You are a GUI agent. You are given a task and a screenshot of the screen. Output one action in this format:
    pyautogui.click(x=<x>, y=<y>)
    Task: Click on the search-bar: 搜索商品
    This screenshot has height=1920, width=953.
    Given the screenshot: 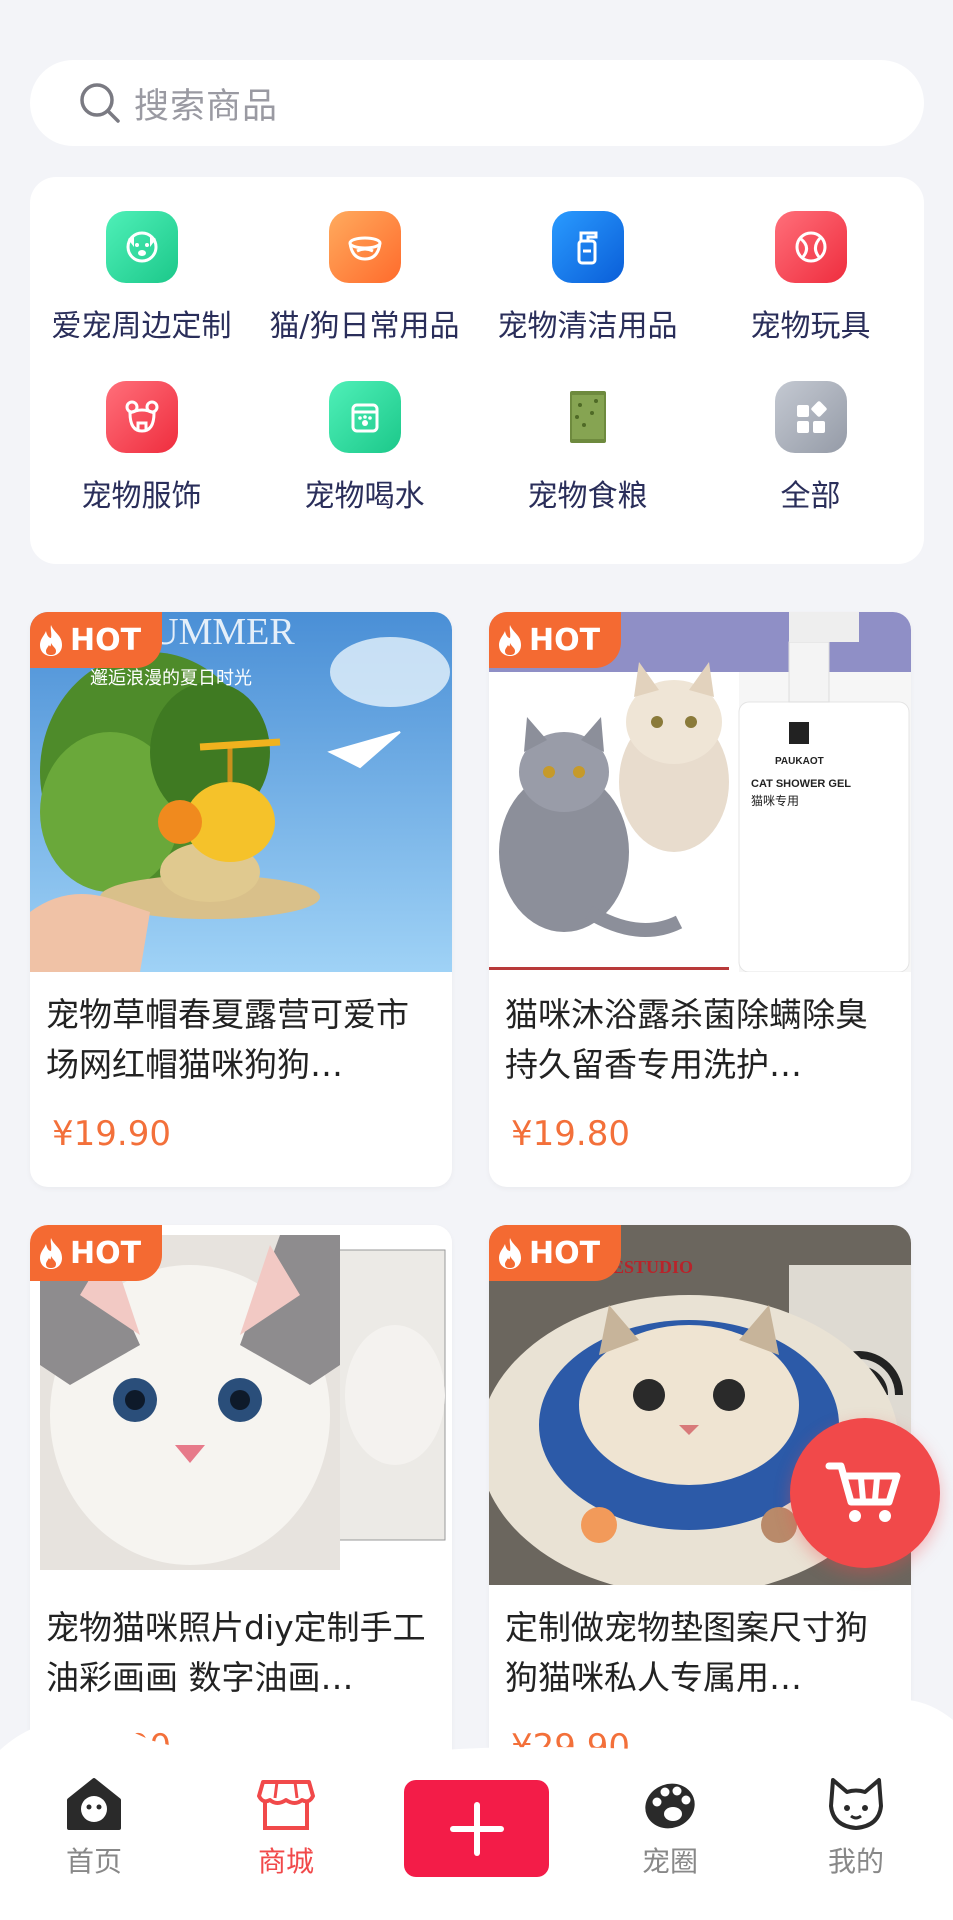 What is the action you would take?
    pyautogui.click(x=477, y=103)
    